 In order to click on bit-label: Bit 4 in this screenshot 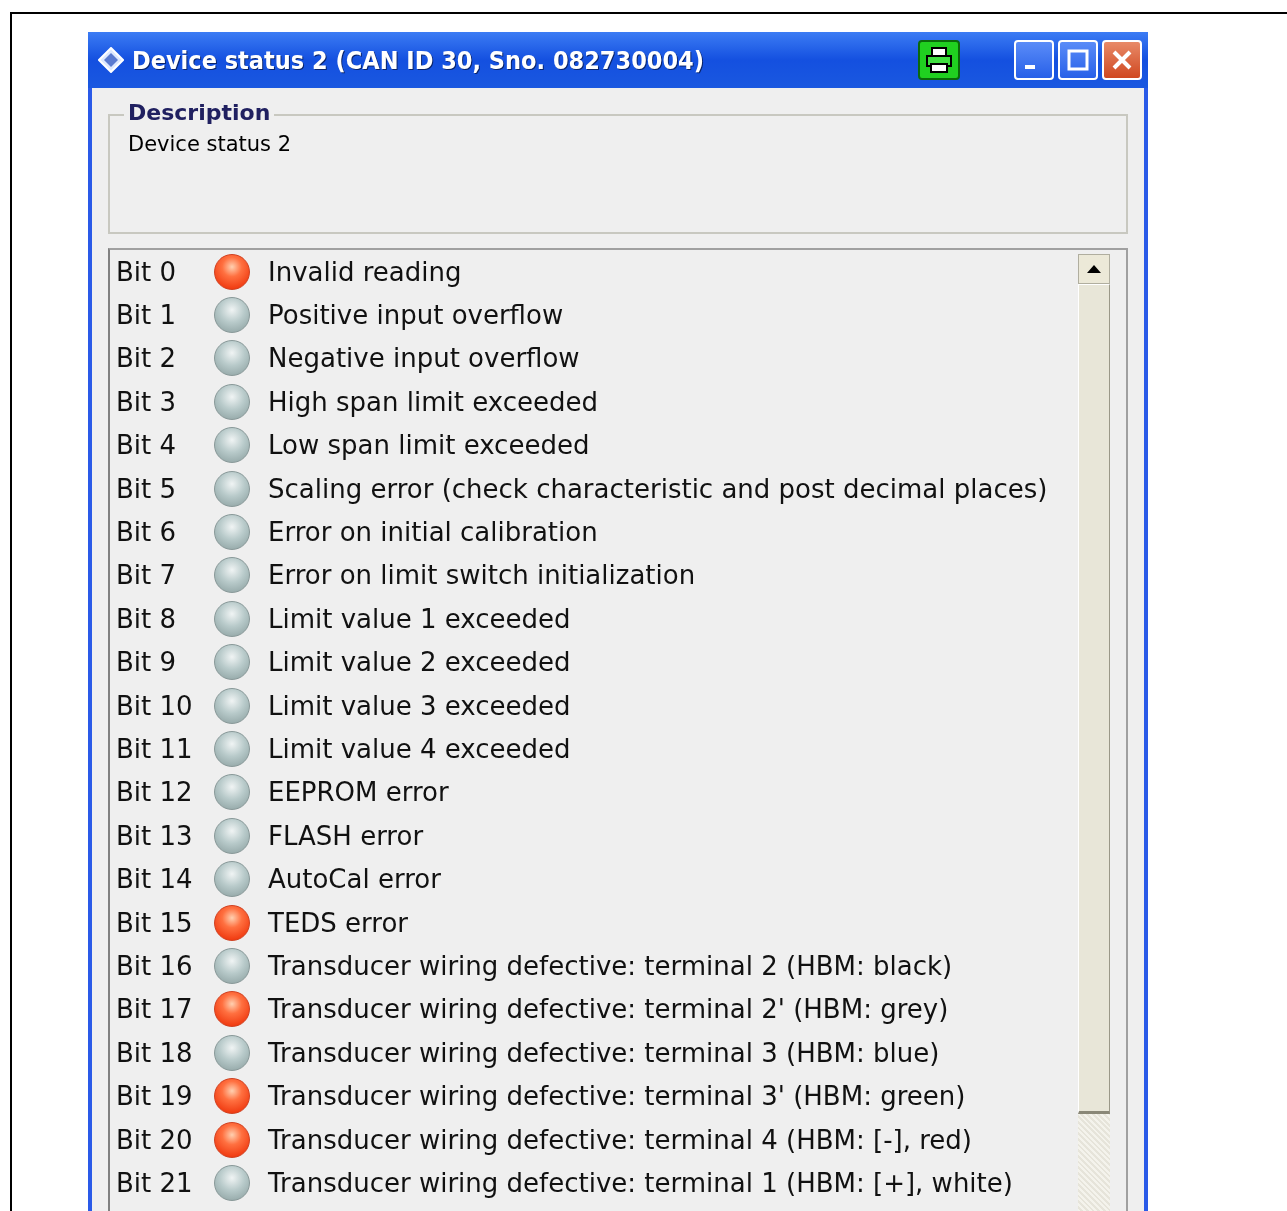, I will do `click(146, 445)`.